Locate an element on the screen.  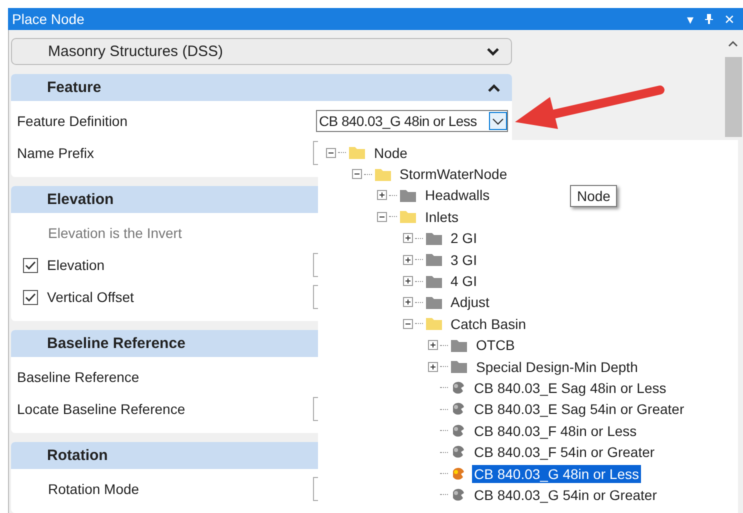
tree-item: Headwalls is located at coordinates (457, 195).